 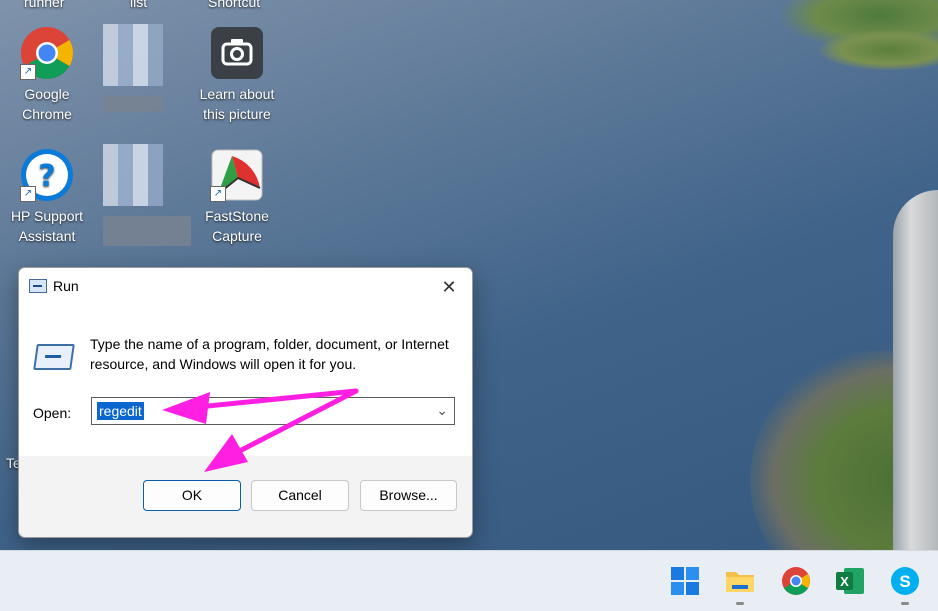 What do you see at coordinates (47, 236) in the screenshot?
I see `icon-label: Assistant` at bounding box center [47, 236].